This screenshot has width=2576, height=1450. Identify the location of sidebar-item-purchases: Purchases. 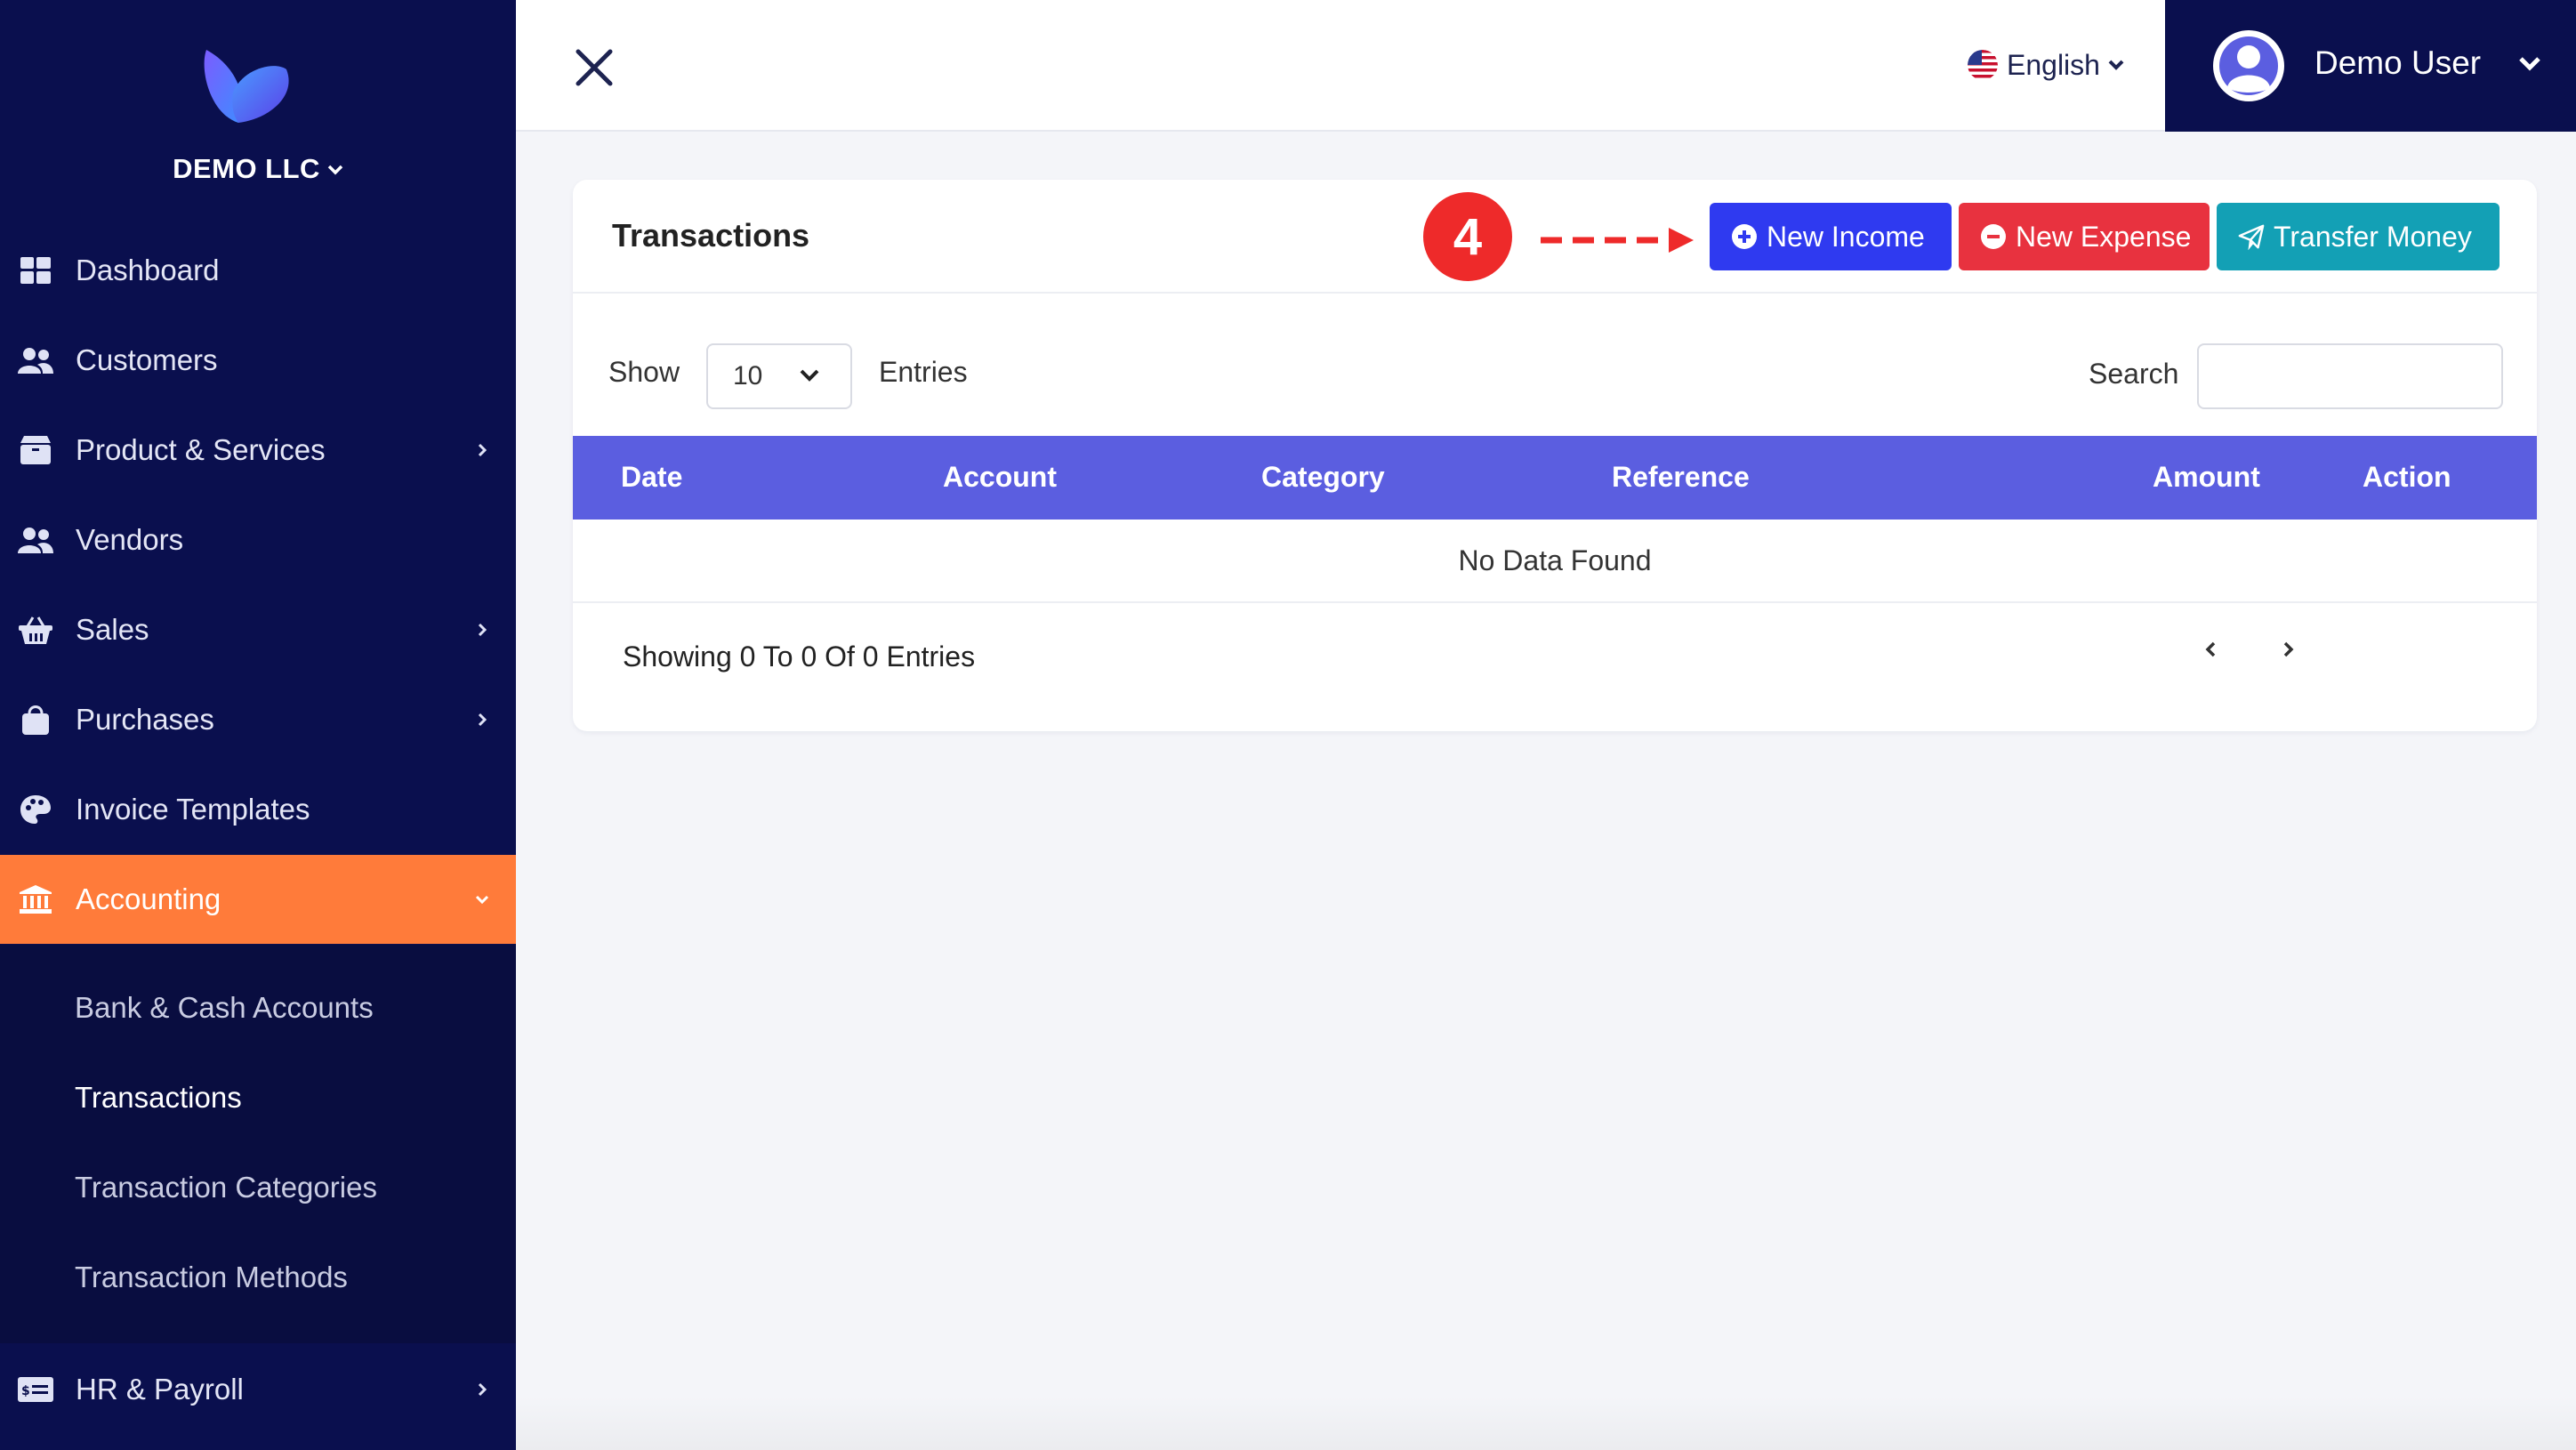
(258, 719).